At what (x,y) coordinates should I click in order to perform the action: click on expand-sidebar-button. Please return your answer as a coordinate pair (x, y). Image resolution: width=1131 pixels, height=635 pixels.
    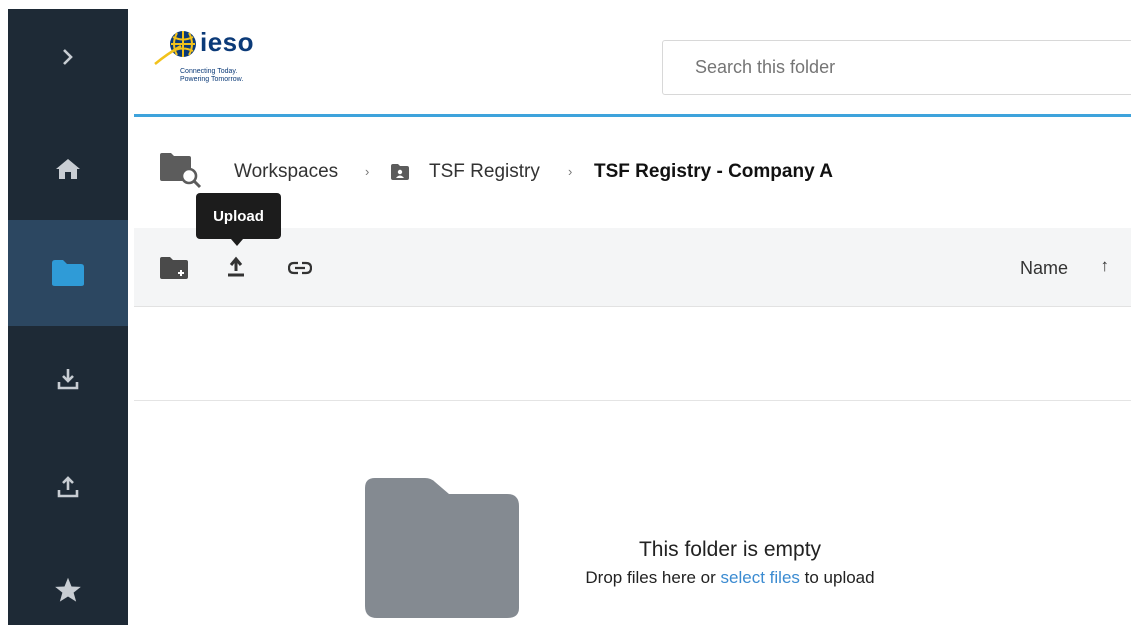
    Looking at the image, I should click on (68, 56).